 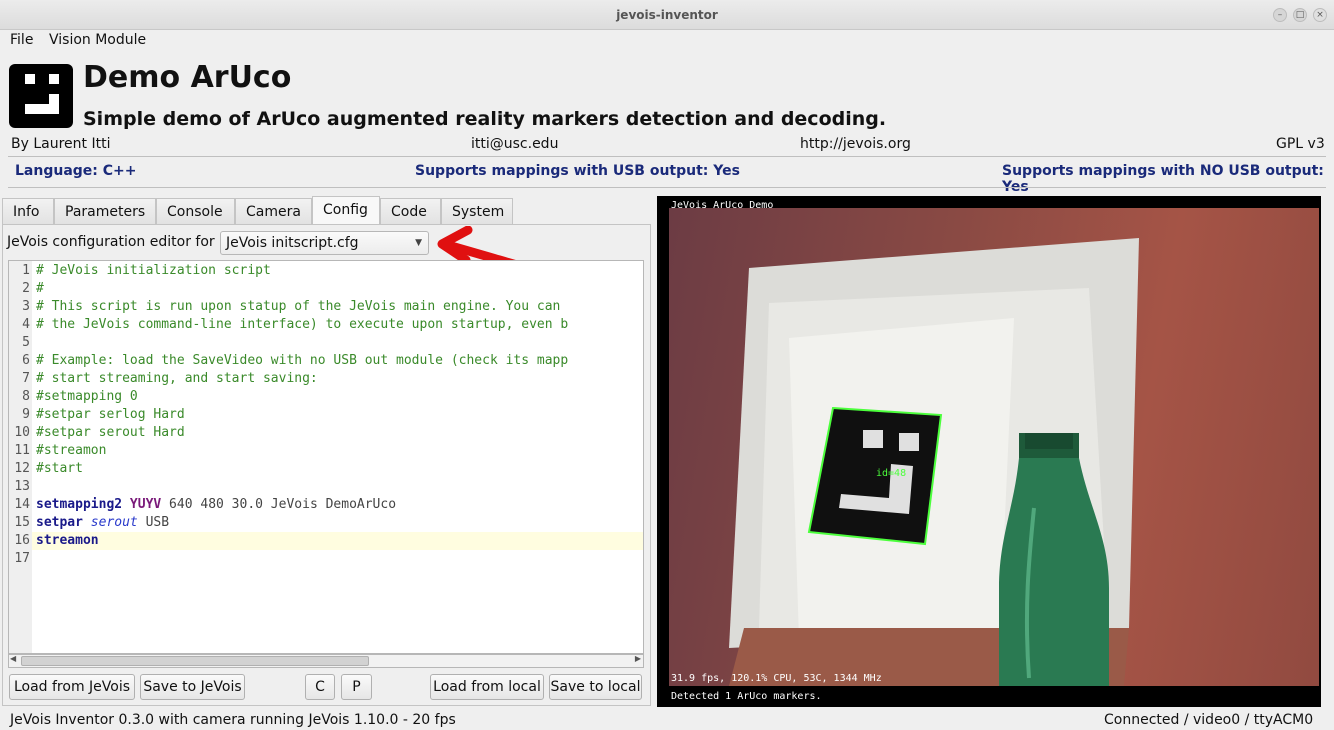 What do you see at coordinates (776, 678) in the screenshot?
I see `video-stats: 31.9 fps, 120.1% CPU, 53C, 1344 MHz` at bounding box center [776, 678].